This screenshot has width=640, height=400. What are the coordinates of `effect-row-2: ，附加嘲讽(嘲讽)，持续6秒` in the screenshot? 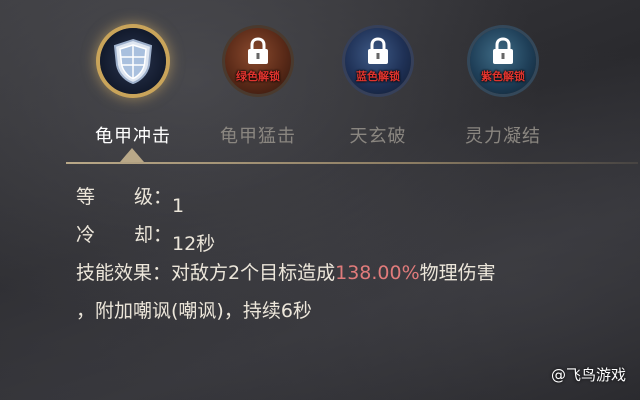 It's located at (336, 315).